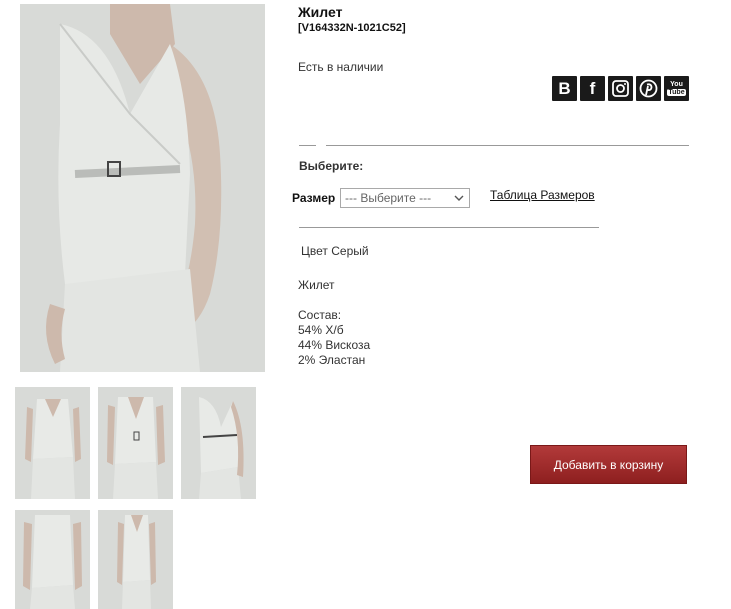  I want to click on product-title: Жилет, so click(320, 12).